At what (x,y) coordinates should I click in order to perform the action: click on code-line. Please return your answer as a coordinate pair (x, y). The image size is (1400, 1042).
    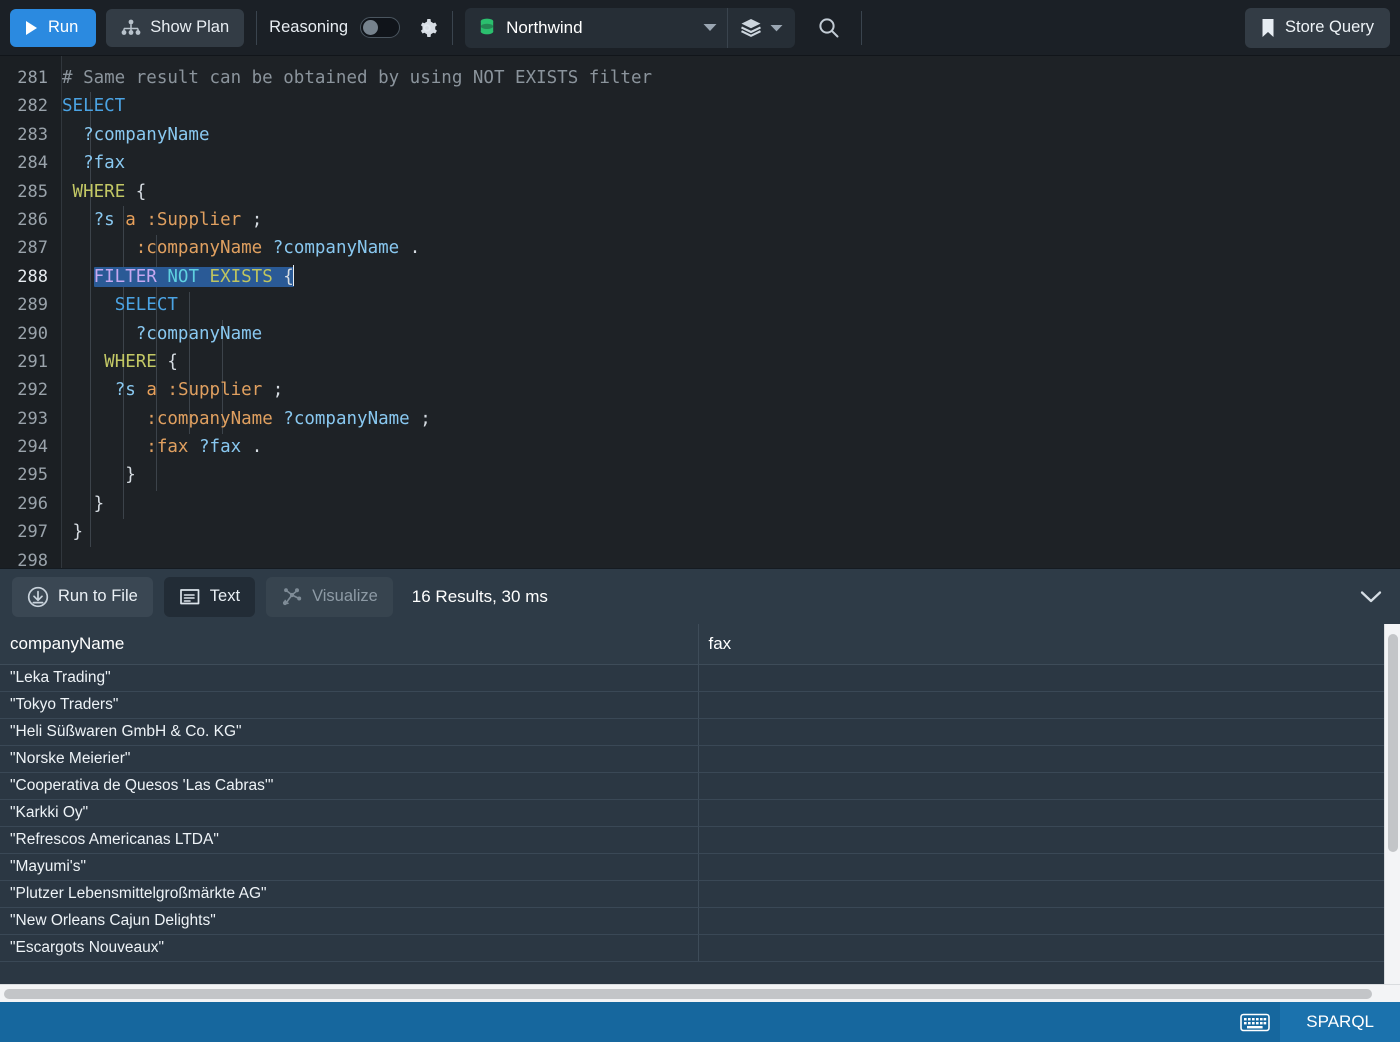
    Looking at the image, I should click on (731, 557).